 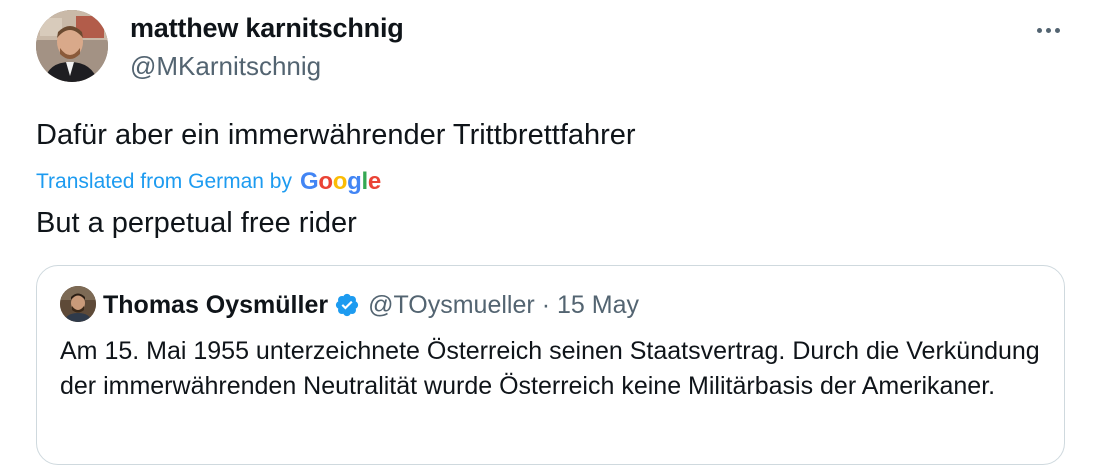 What do you see at coordinates (1039, 30) in the screenshot?
I see `more-horizontal-icon` at bounding box center [1039, 30].